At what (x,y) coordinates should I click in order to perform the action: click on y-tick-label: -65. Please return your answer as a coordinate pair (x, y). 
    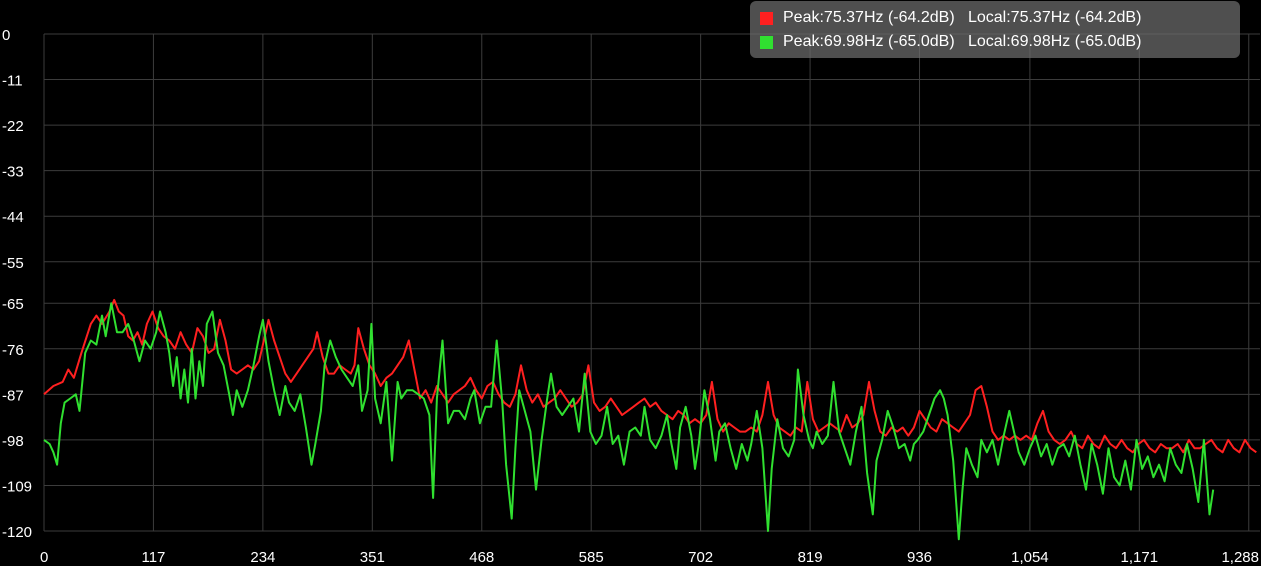
    Looking at the image, I should click on (13, 304).